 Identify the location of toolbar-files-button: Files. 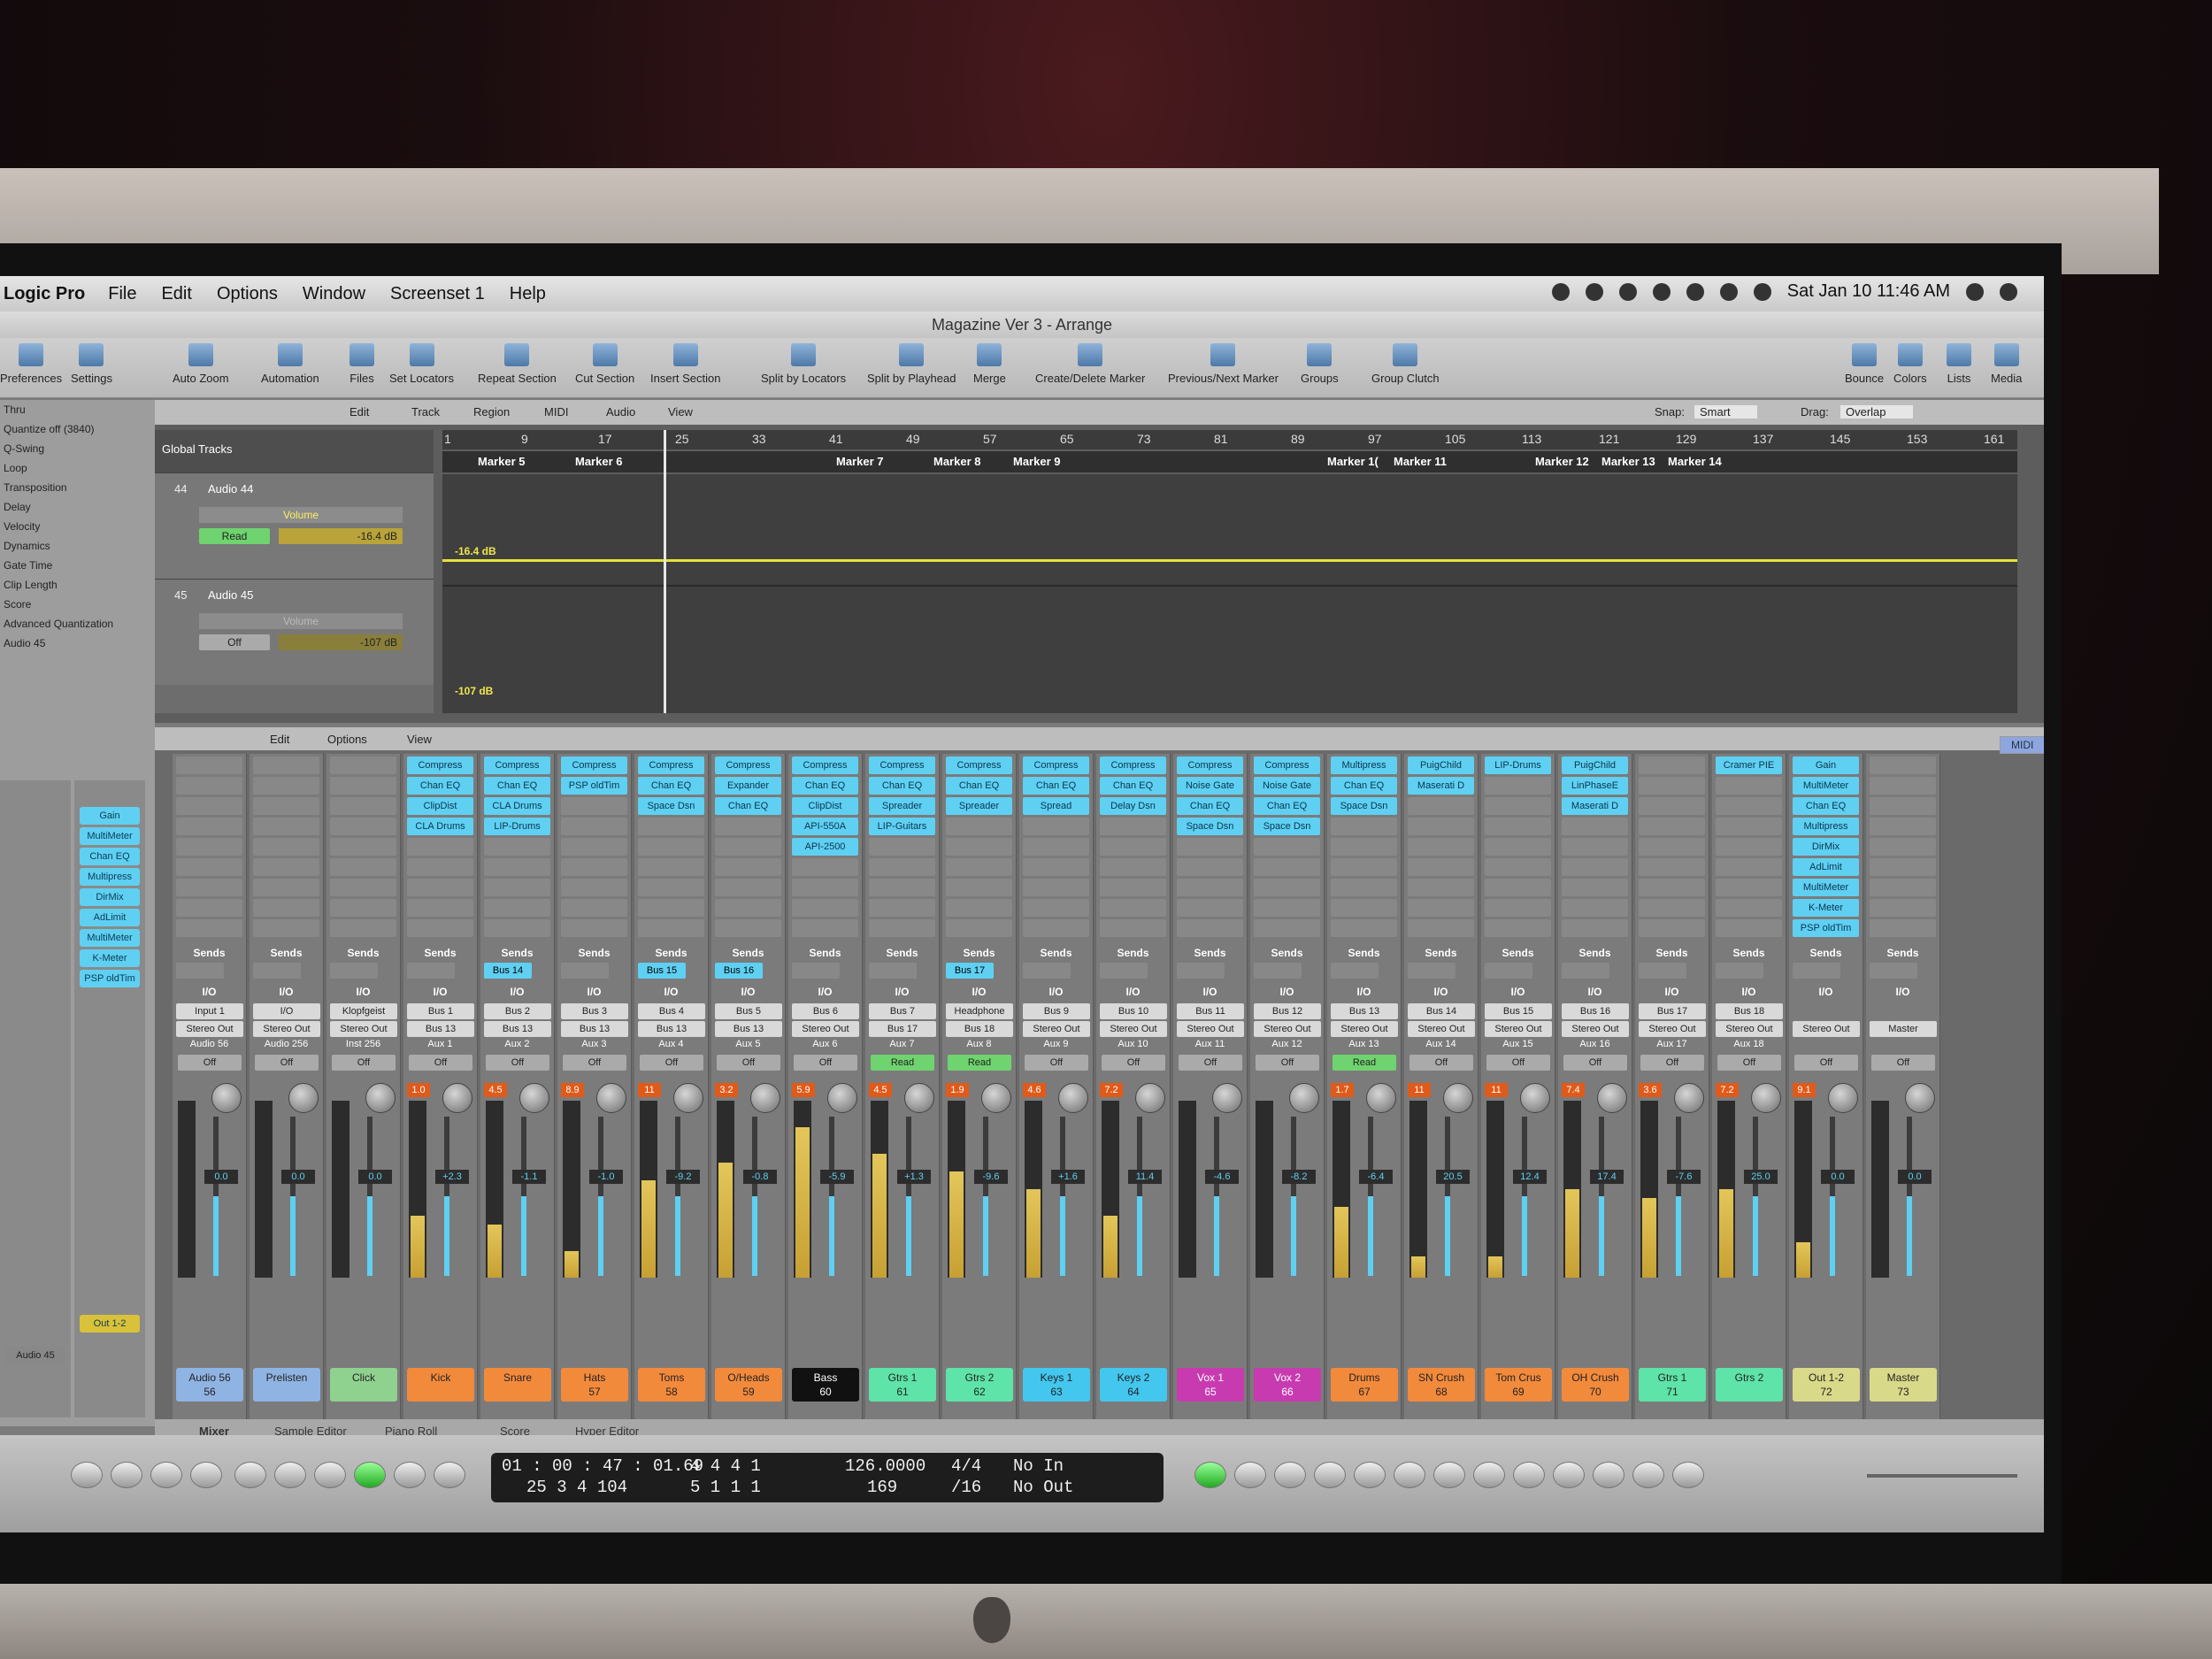
(362, 364).